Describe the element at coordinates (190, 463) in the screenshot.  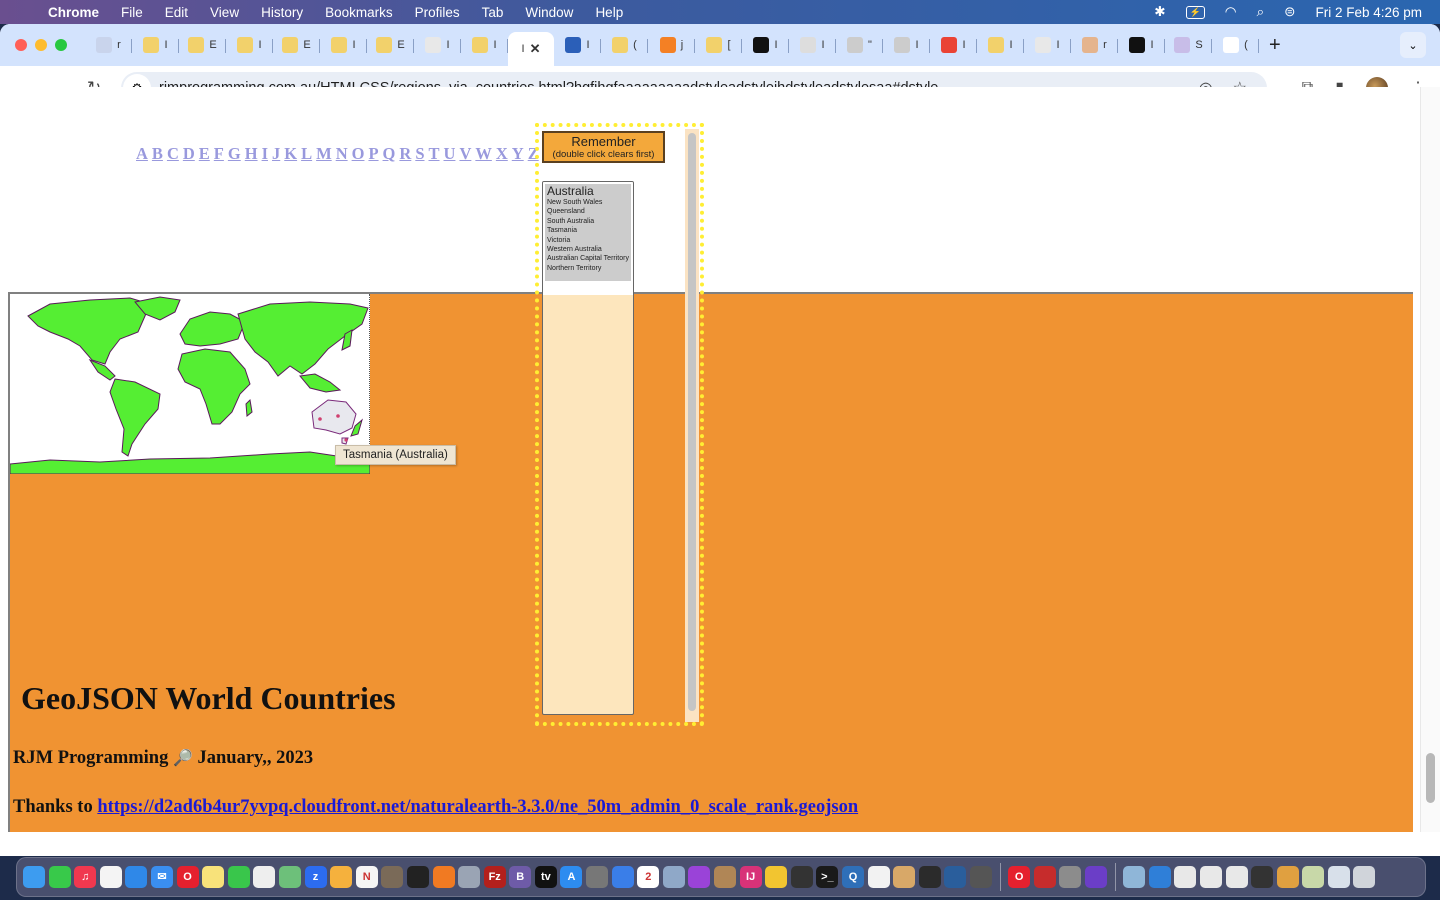
I see `antarctica` at that location.